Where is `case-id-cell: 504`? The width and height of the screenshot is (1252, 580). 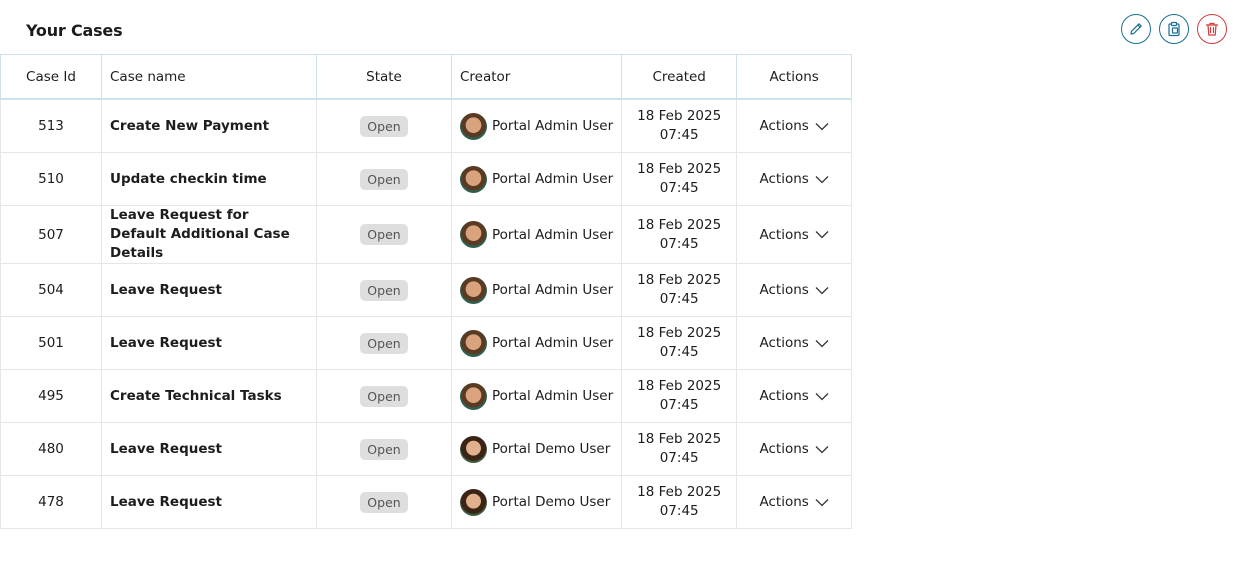 case-id-cell: 504 is located at coordinates (51, 290).